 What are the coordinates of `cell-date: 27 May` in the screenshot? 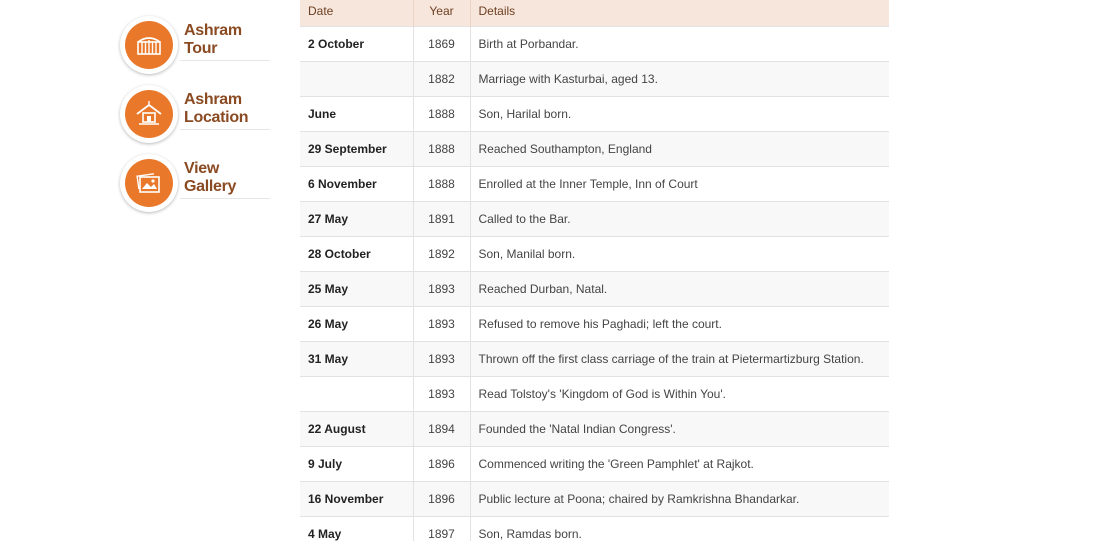 It's located at (357, 219).